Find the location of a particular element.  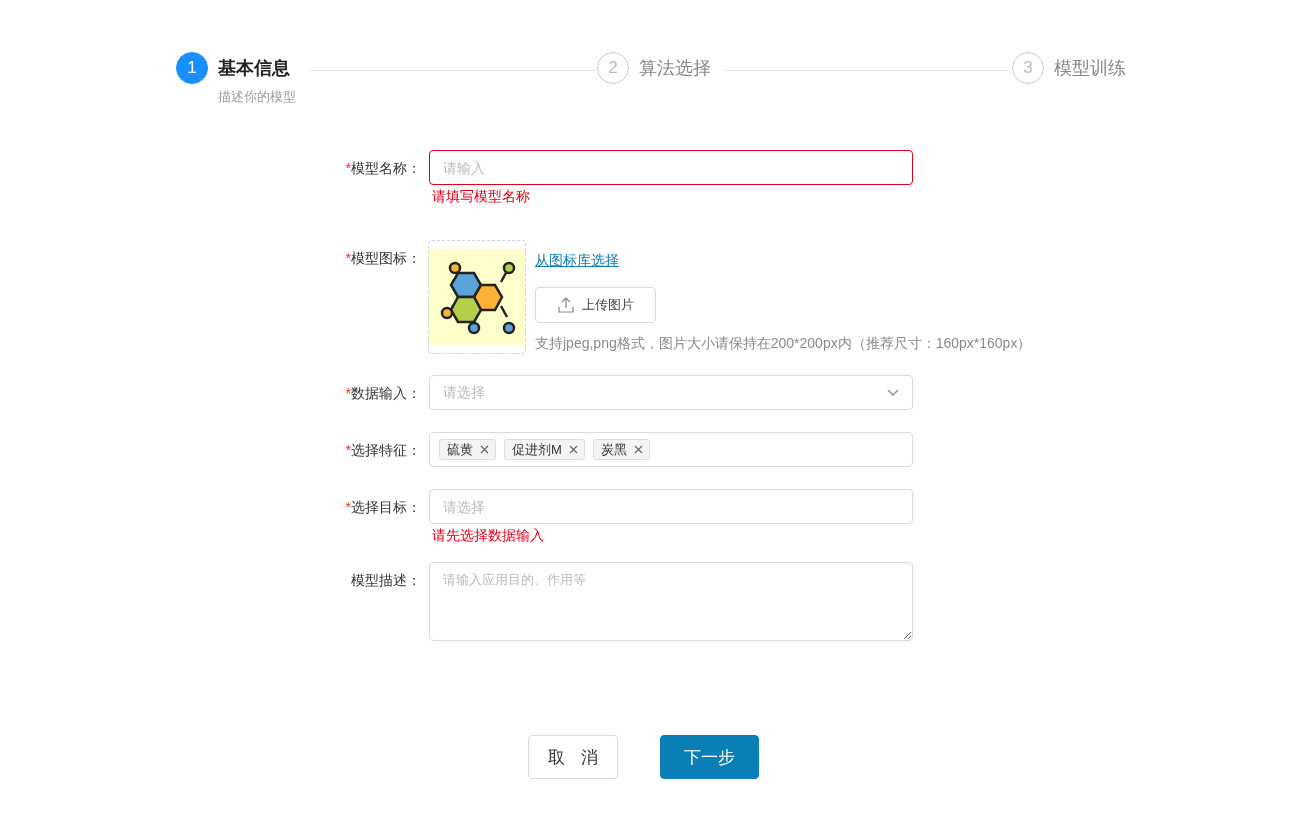

upload-button: 上传图片 is located at coordinates (595, 305).